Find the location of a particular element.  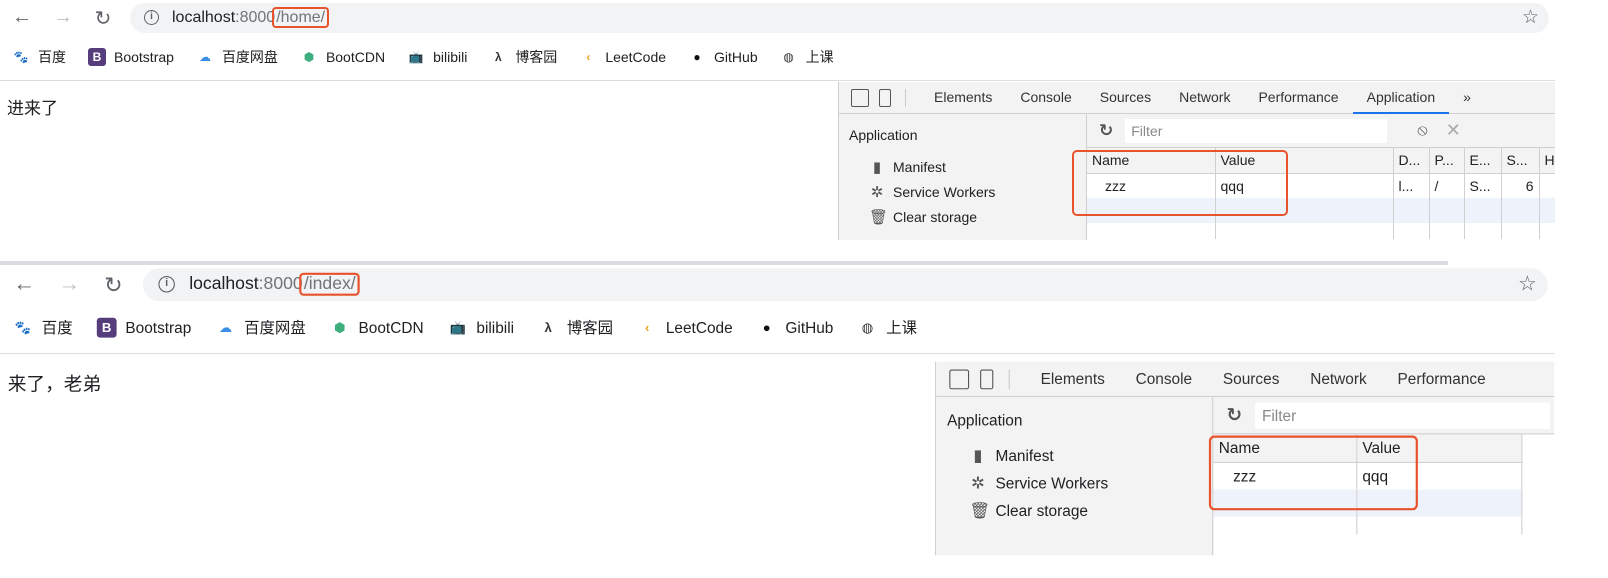

sidebar-item-label: Clear storage is located at coordinates (935, 217).